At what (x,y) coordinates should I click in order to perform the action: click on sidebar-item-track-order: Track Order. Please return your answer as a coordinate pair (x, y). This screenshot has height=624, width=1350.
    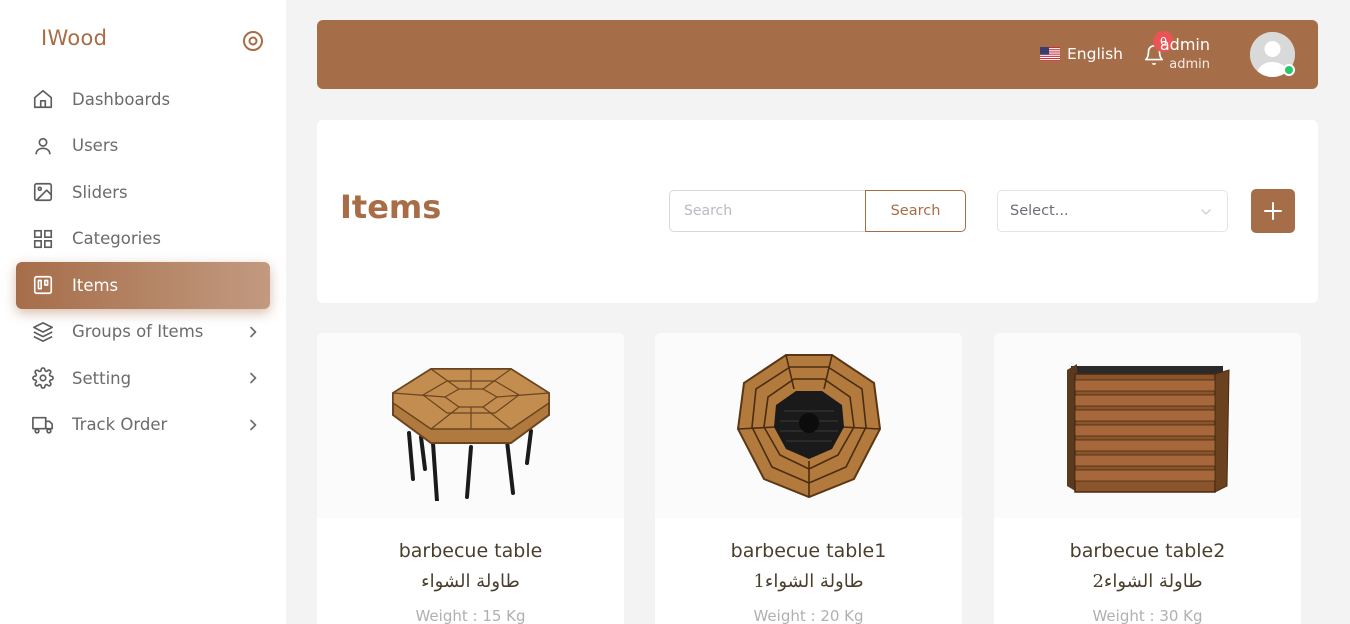
    Looking at the image, I should click on (143, 425).